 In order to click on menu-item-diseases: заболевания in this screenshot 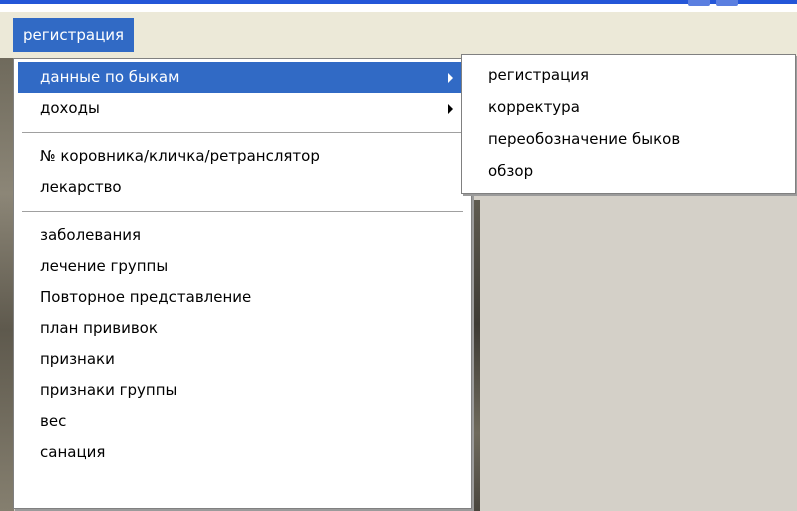, I will do `click(242, 235)`.